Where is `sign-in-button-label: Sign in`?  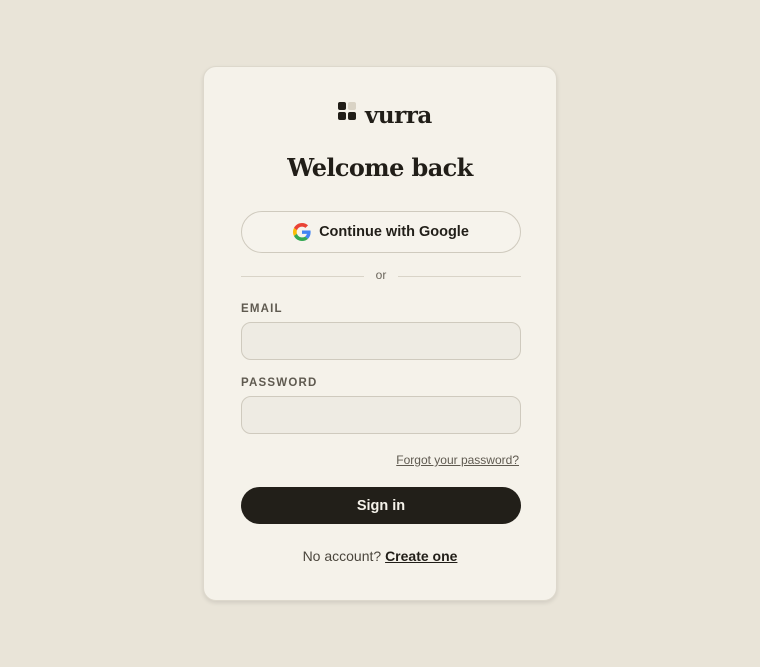 sign-in-button-label: Sign in is located at coordinates (381, 505).